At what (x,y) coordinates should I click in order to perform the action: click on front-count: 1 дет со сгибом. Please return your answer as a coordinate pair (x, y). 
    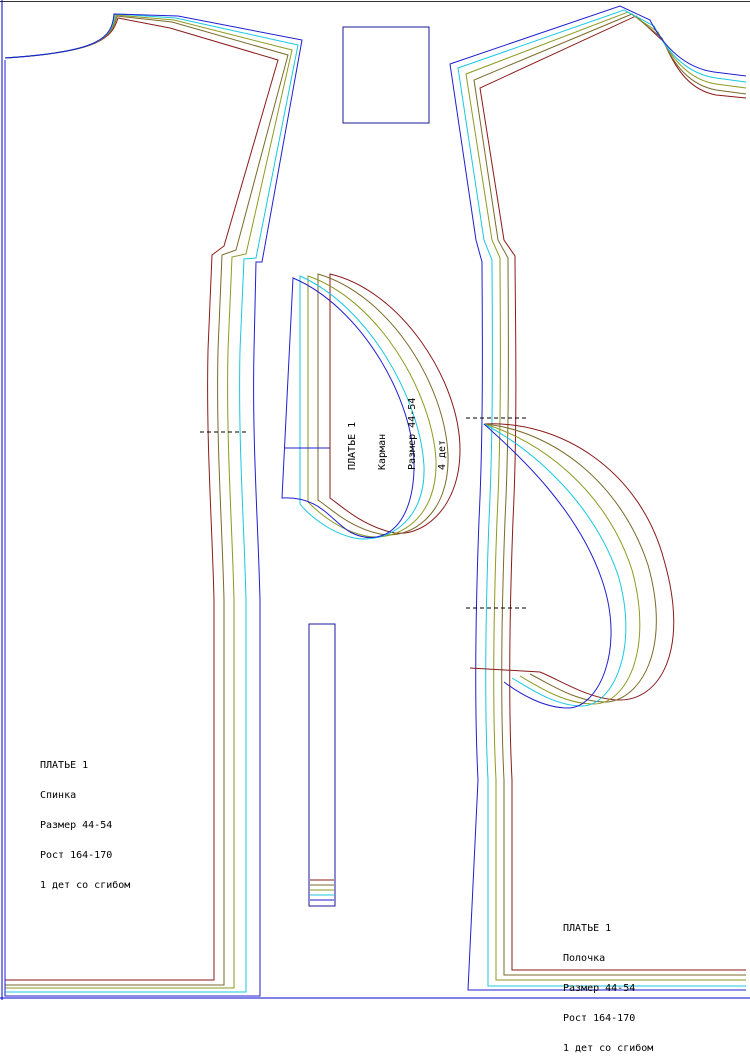
    Looking at the image, I should click on (608, 1048).